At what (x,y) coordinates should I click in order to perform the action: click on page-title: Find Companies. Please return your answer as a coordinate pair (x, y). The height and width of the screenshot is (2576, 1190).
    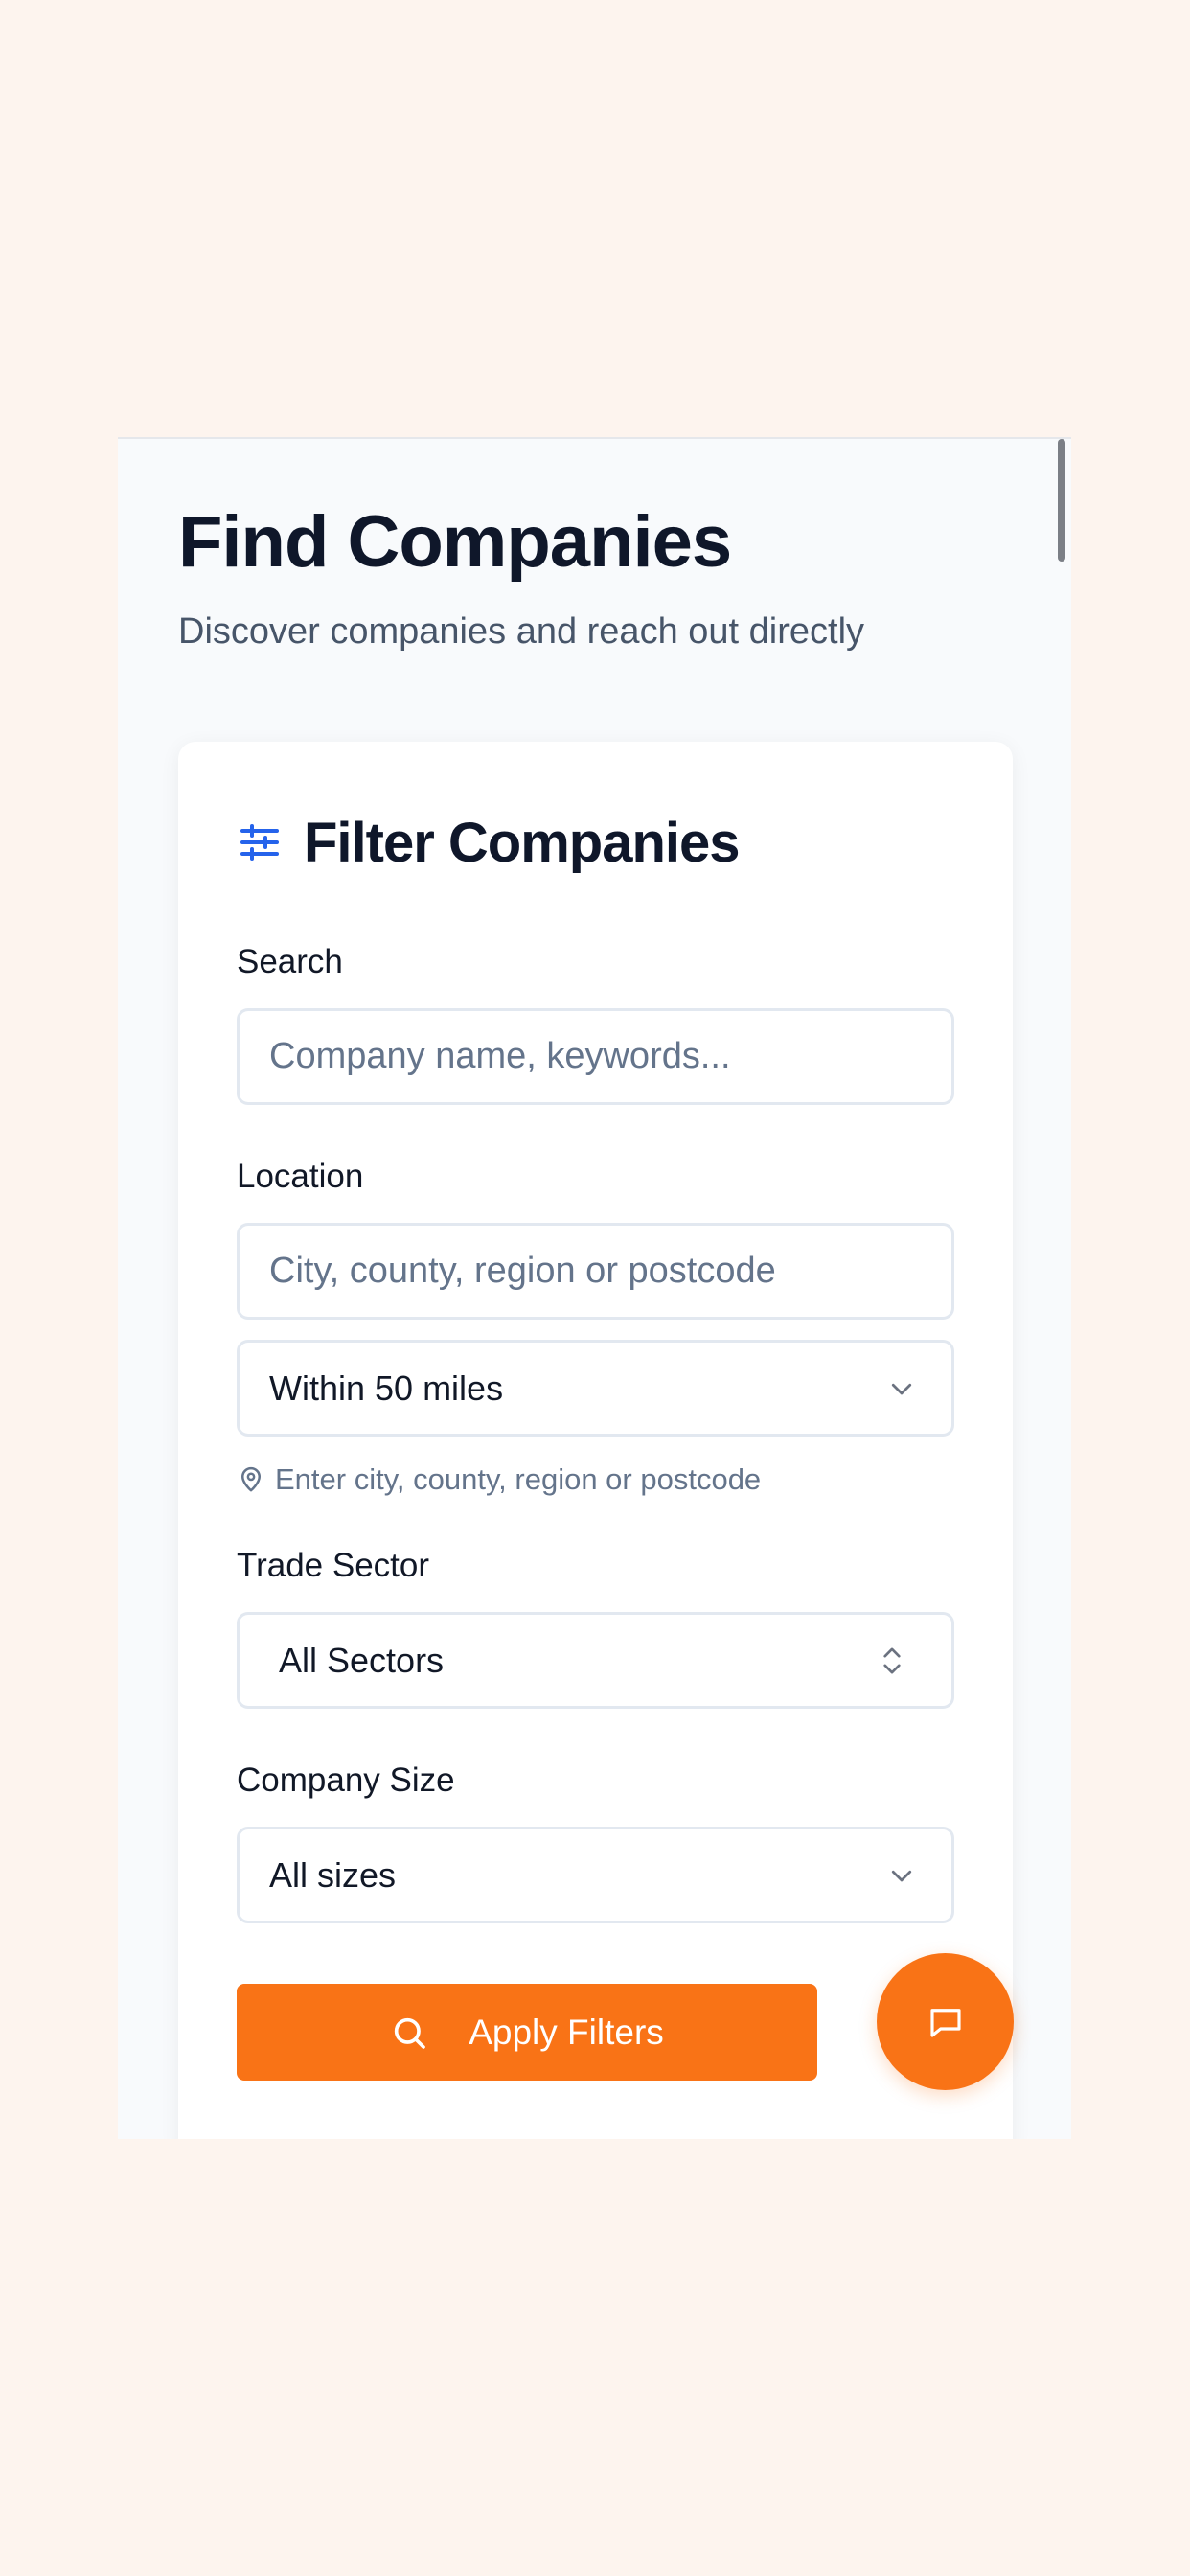
    Looking at the image, I should click on (455, 542).